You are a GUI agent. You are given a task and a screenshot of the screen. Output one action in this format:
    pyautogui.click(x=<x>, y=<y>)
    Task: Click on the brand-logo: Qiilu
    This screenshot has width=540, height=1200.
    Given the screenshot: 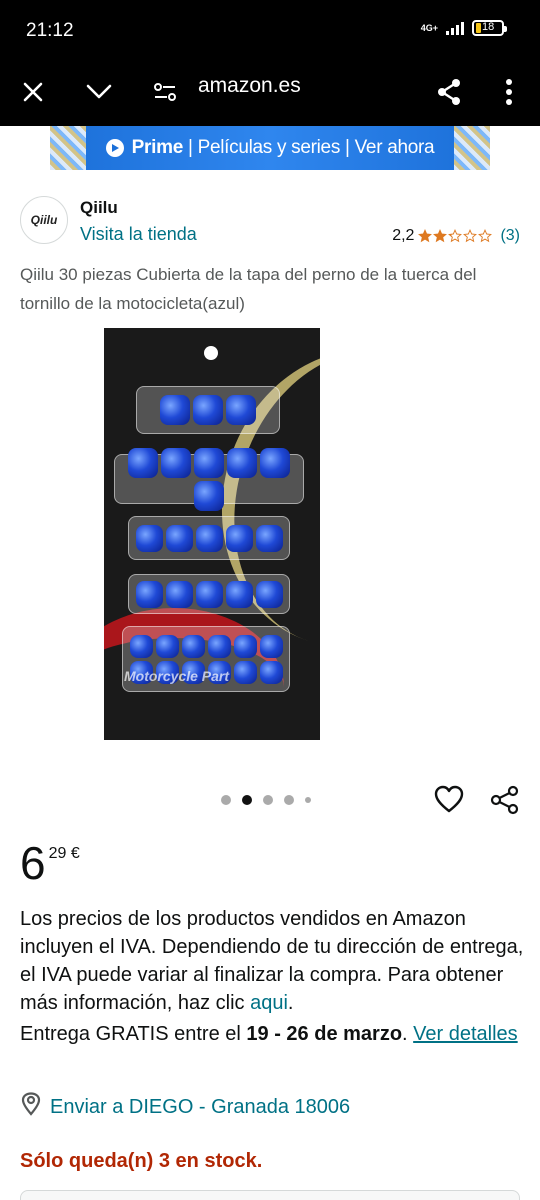 What is the action you would take?
    pyautogui.click(x=44, y=220)
    